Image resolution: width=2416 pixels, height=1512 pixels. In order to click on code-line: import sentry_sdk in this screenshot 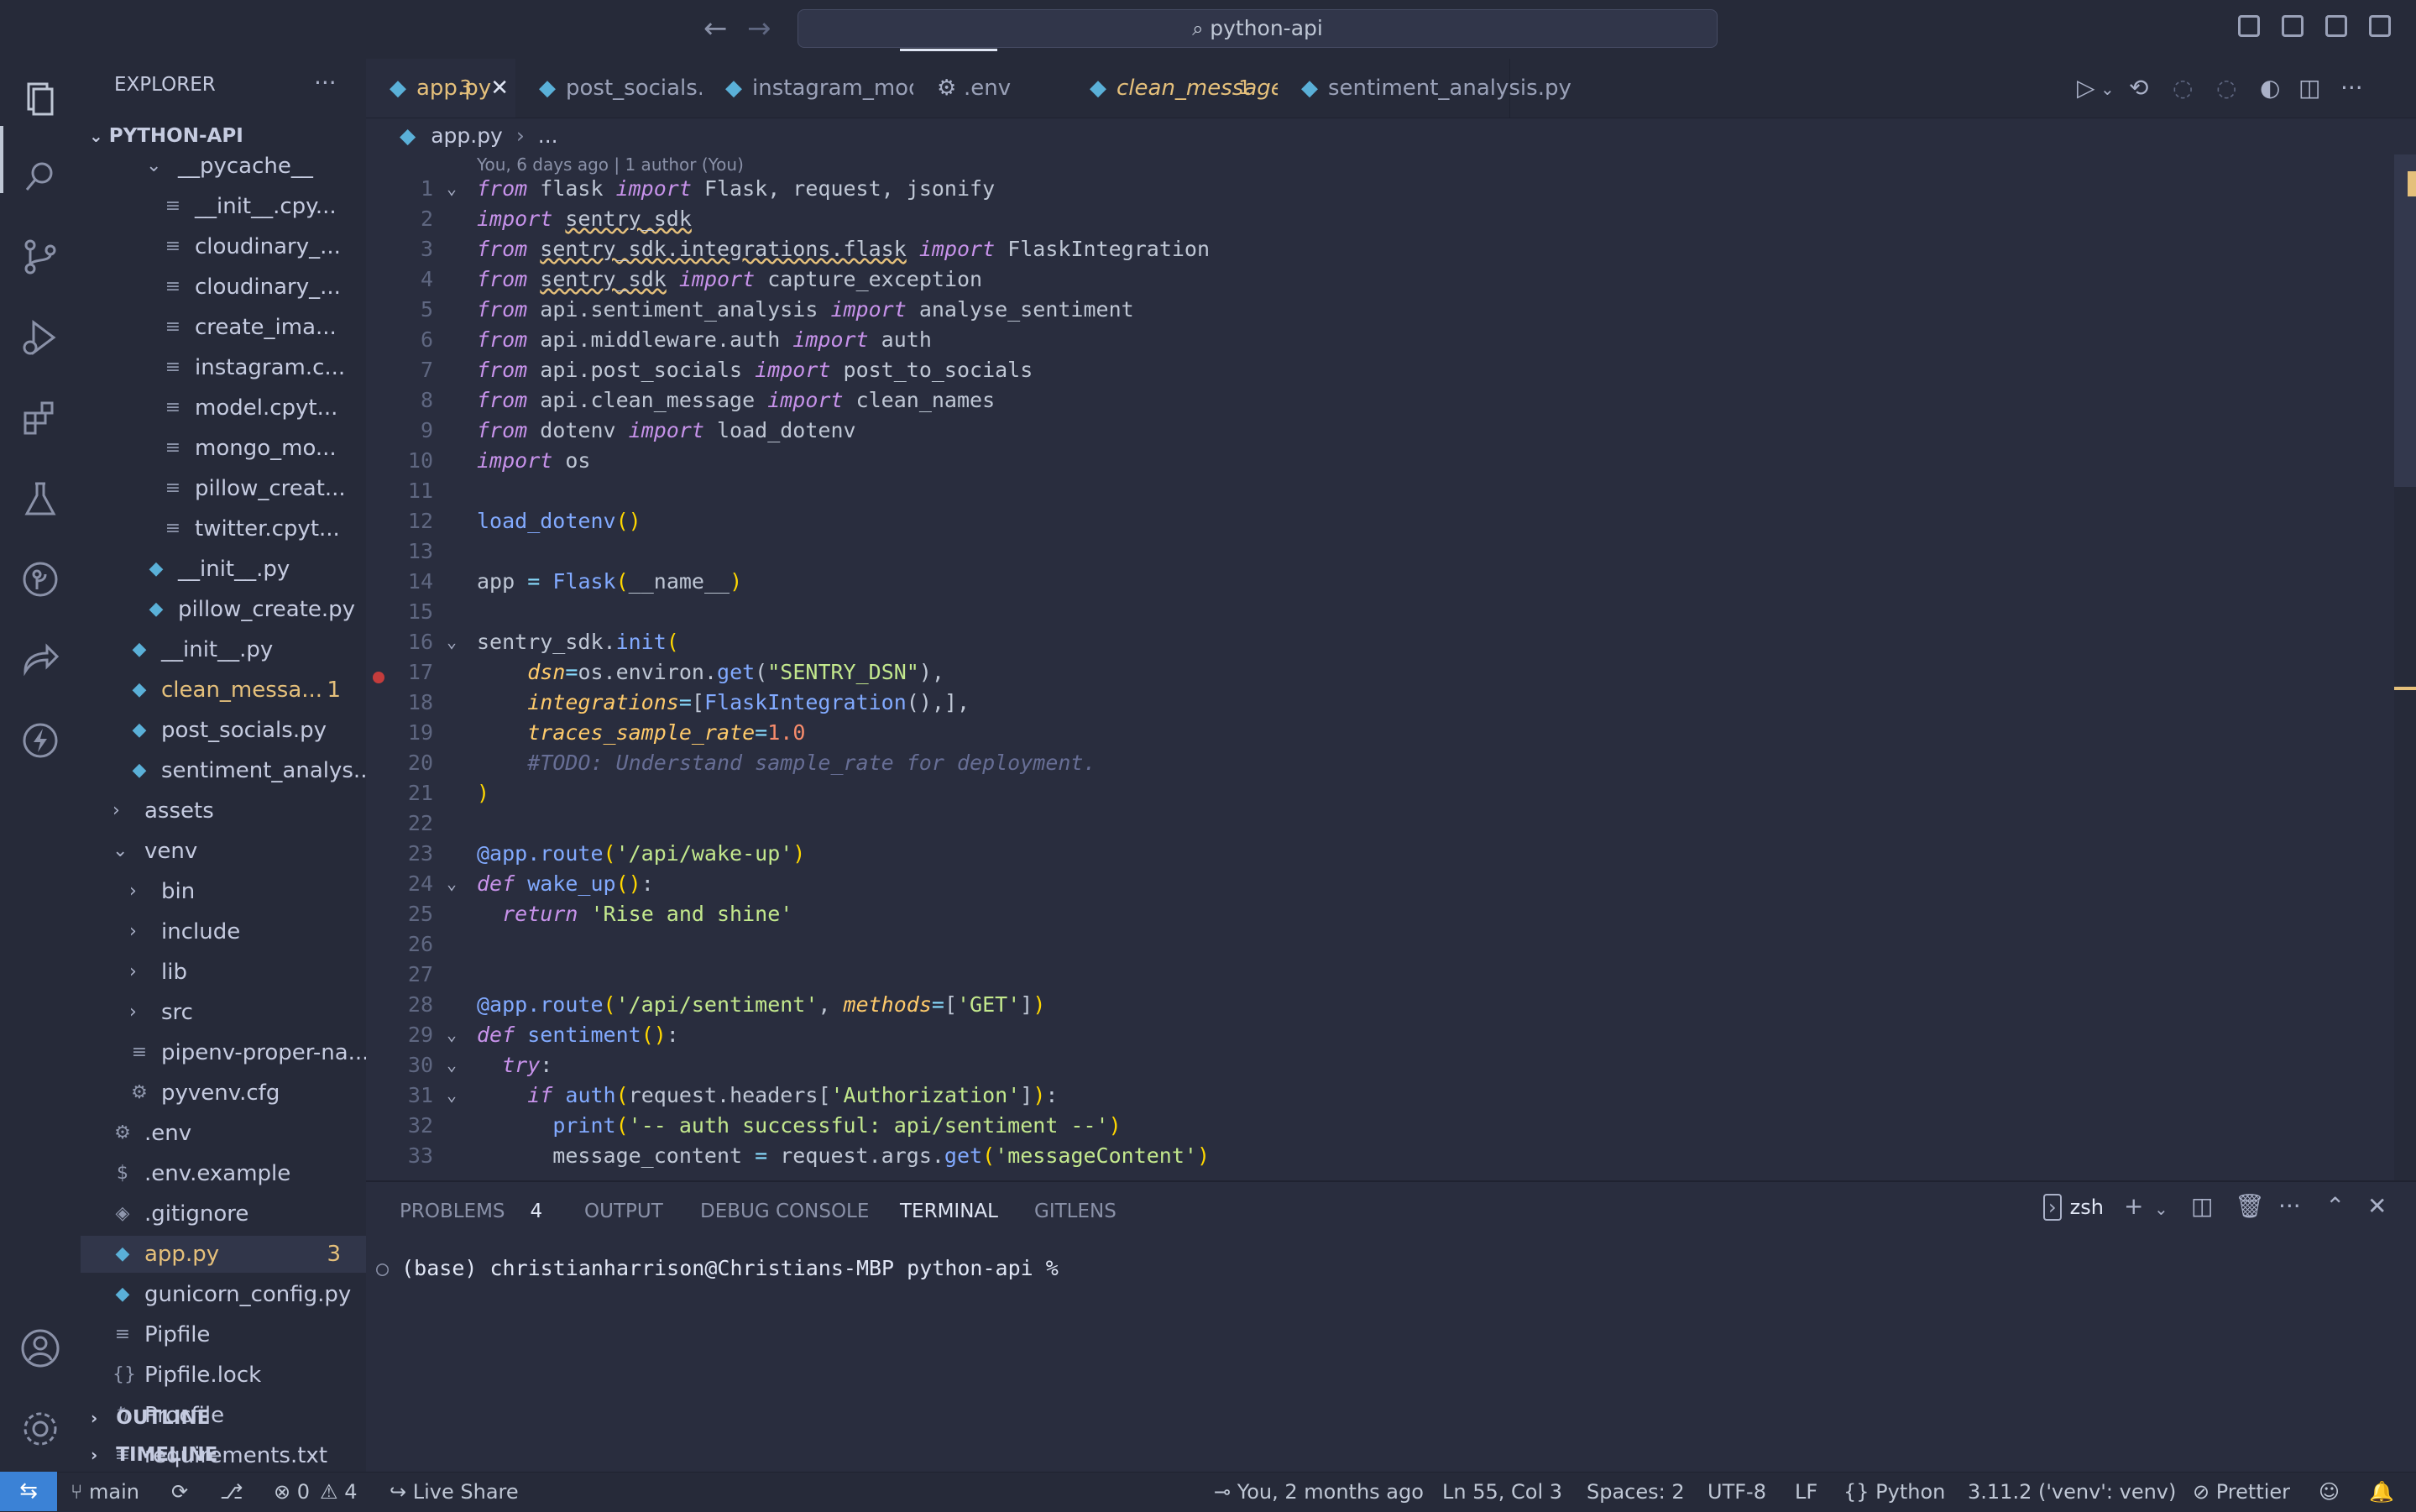, I will do `click(584, 219)`.